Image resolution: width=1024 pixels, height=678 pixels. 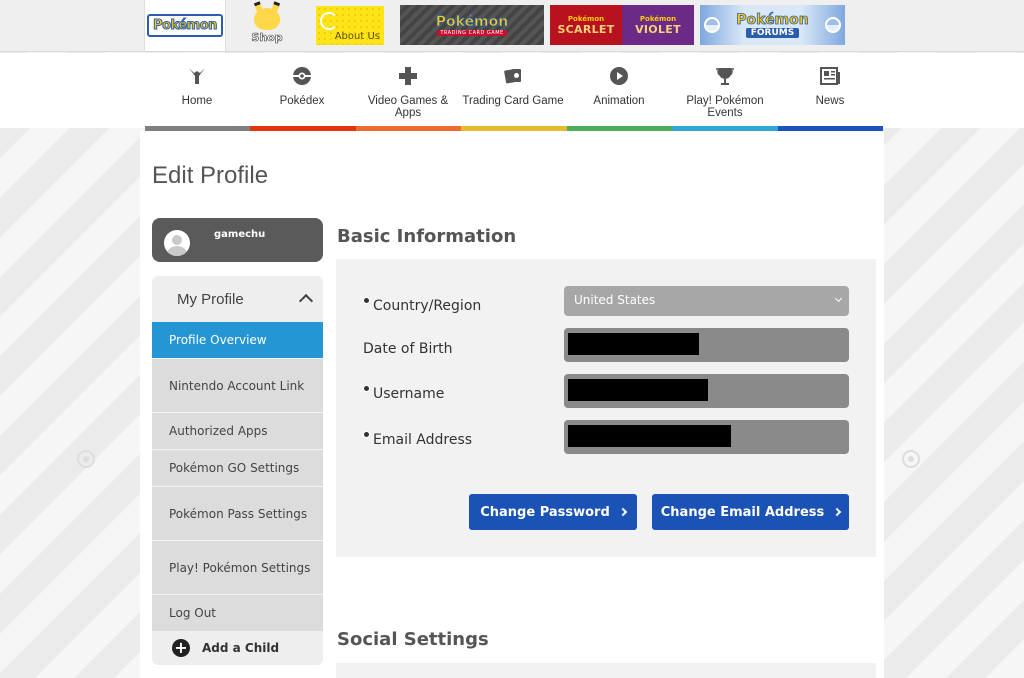 What do you see at coordinates (408, 107) in the screenshot?
I see `nav-label-video-games: Video Games & Apps` at bounding box center [408, 107].